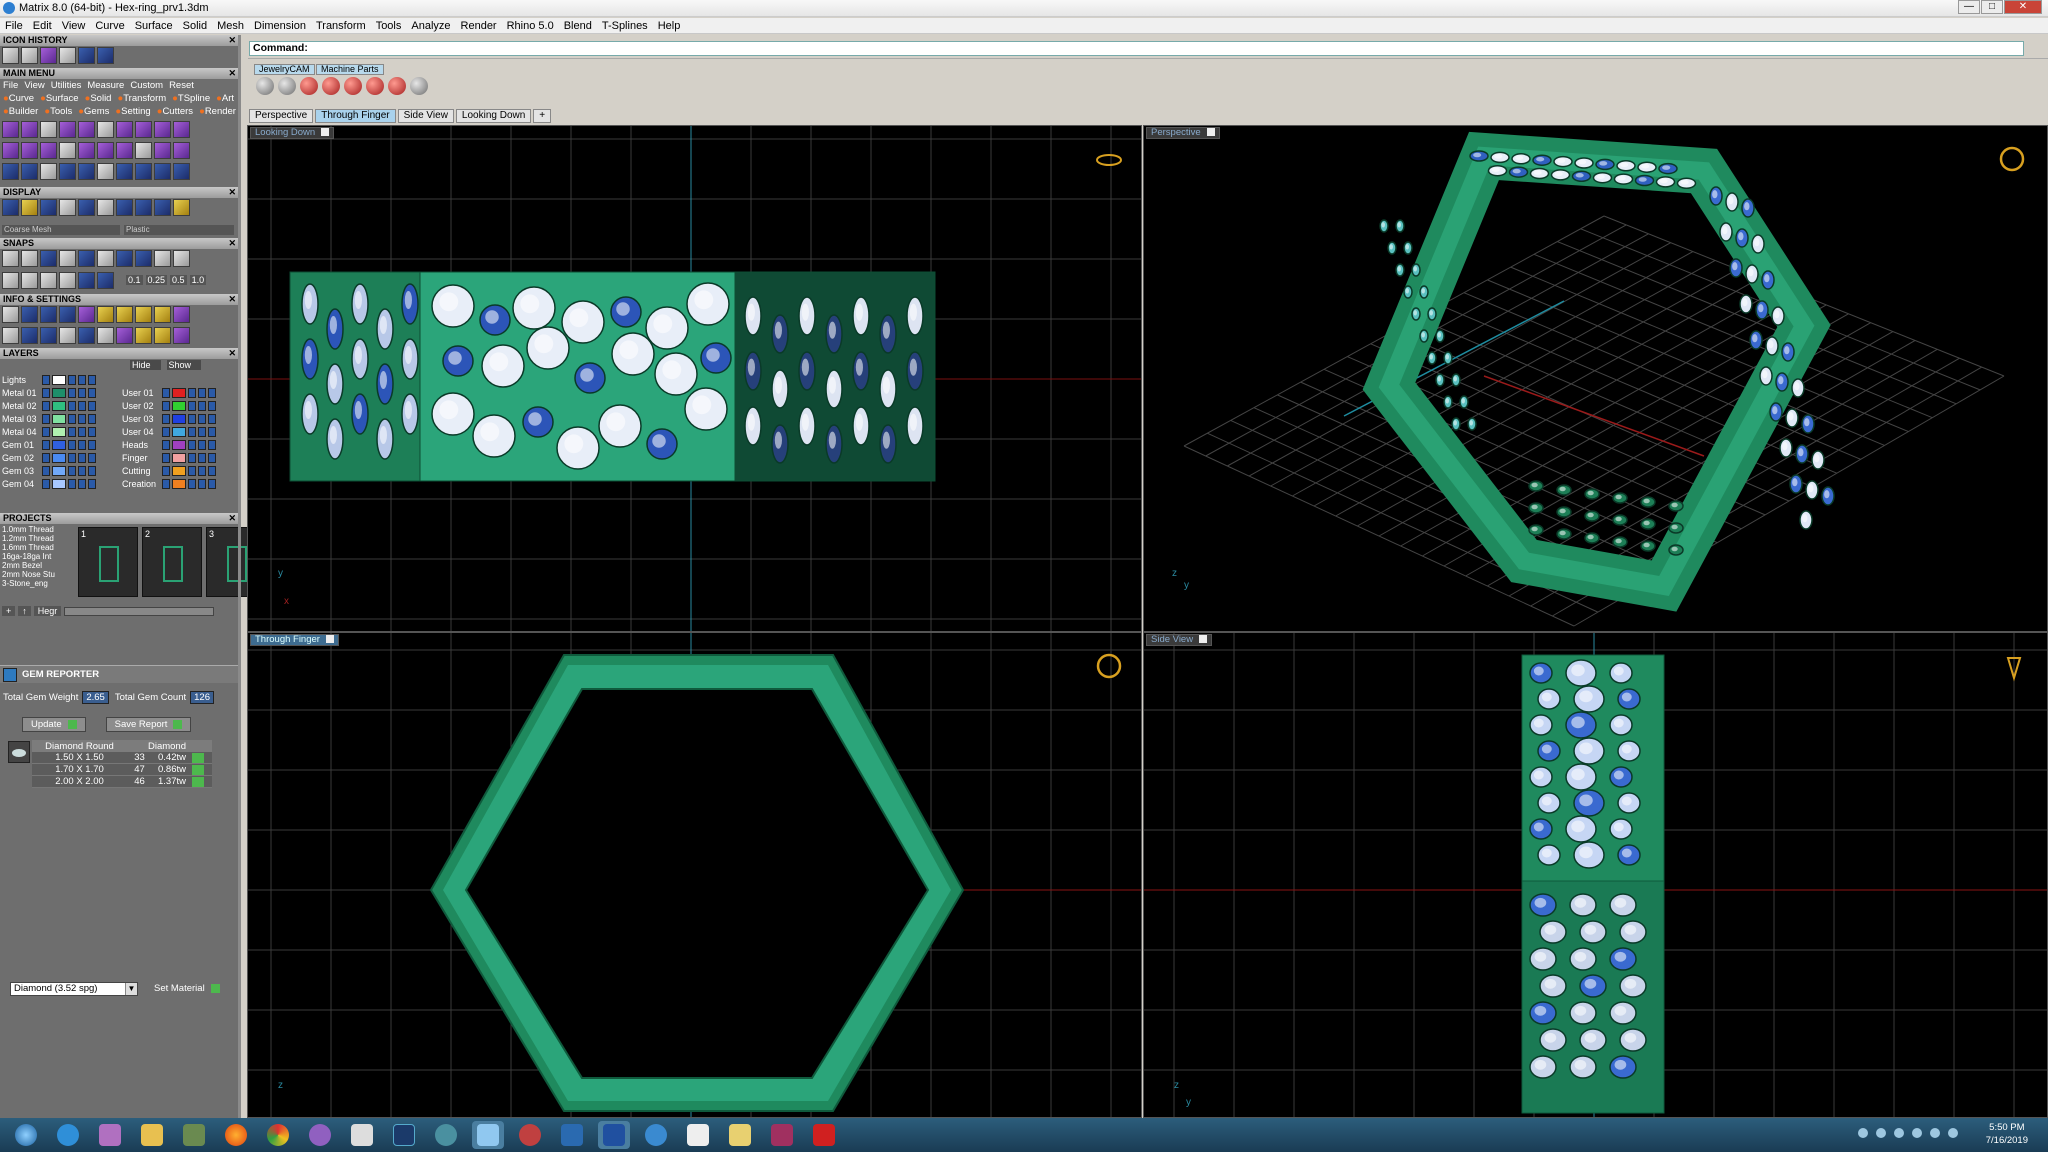 This screenshot has height=1152, width=2048. I want to click on main-menu-header: MAIN MENU ✕, so click(119, 73).